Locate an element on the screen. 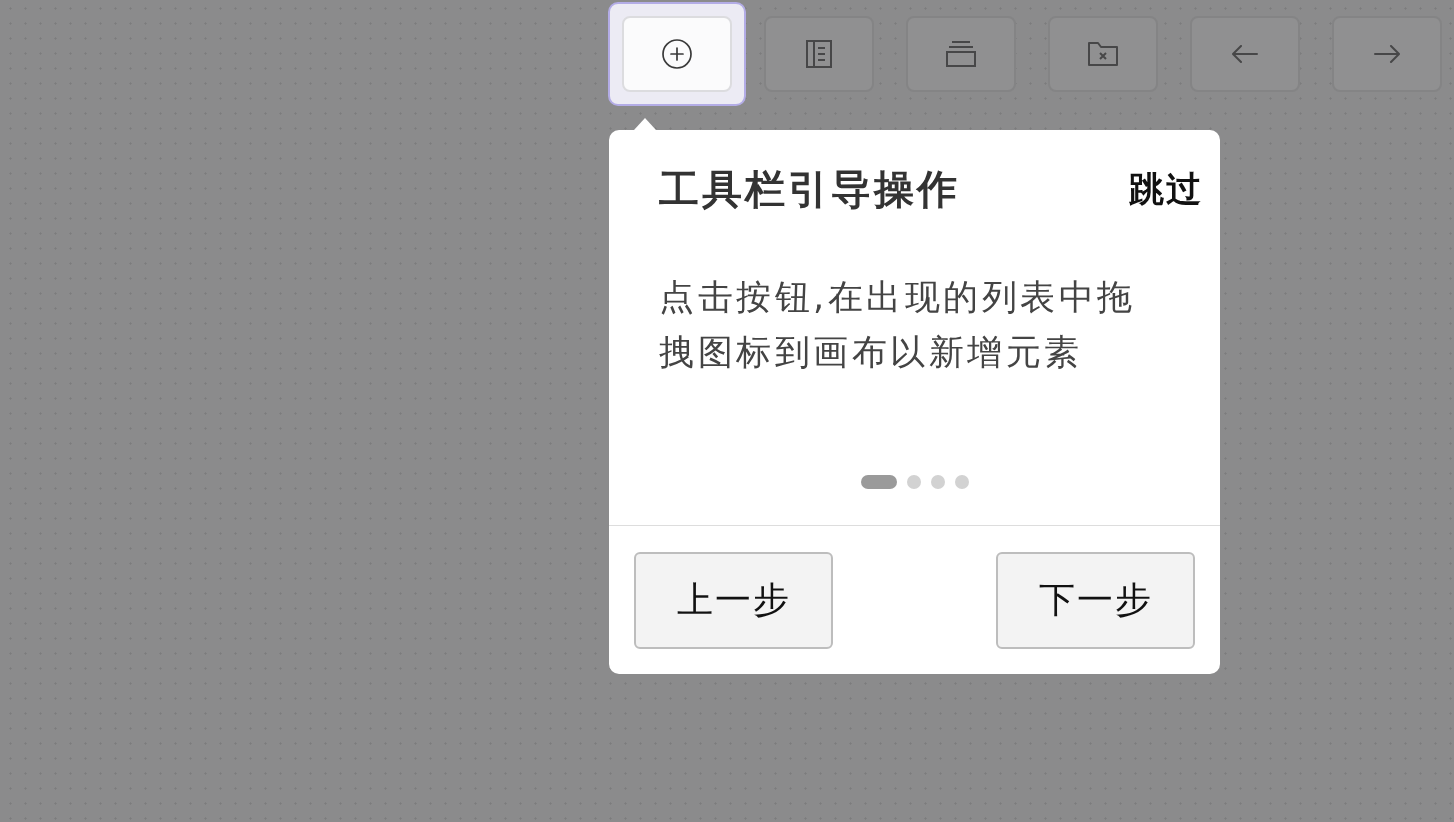  previous-step-button: 上一步 is located at coordinates (733, 600).